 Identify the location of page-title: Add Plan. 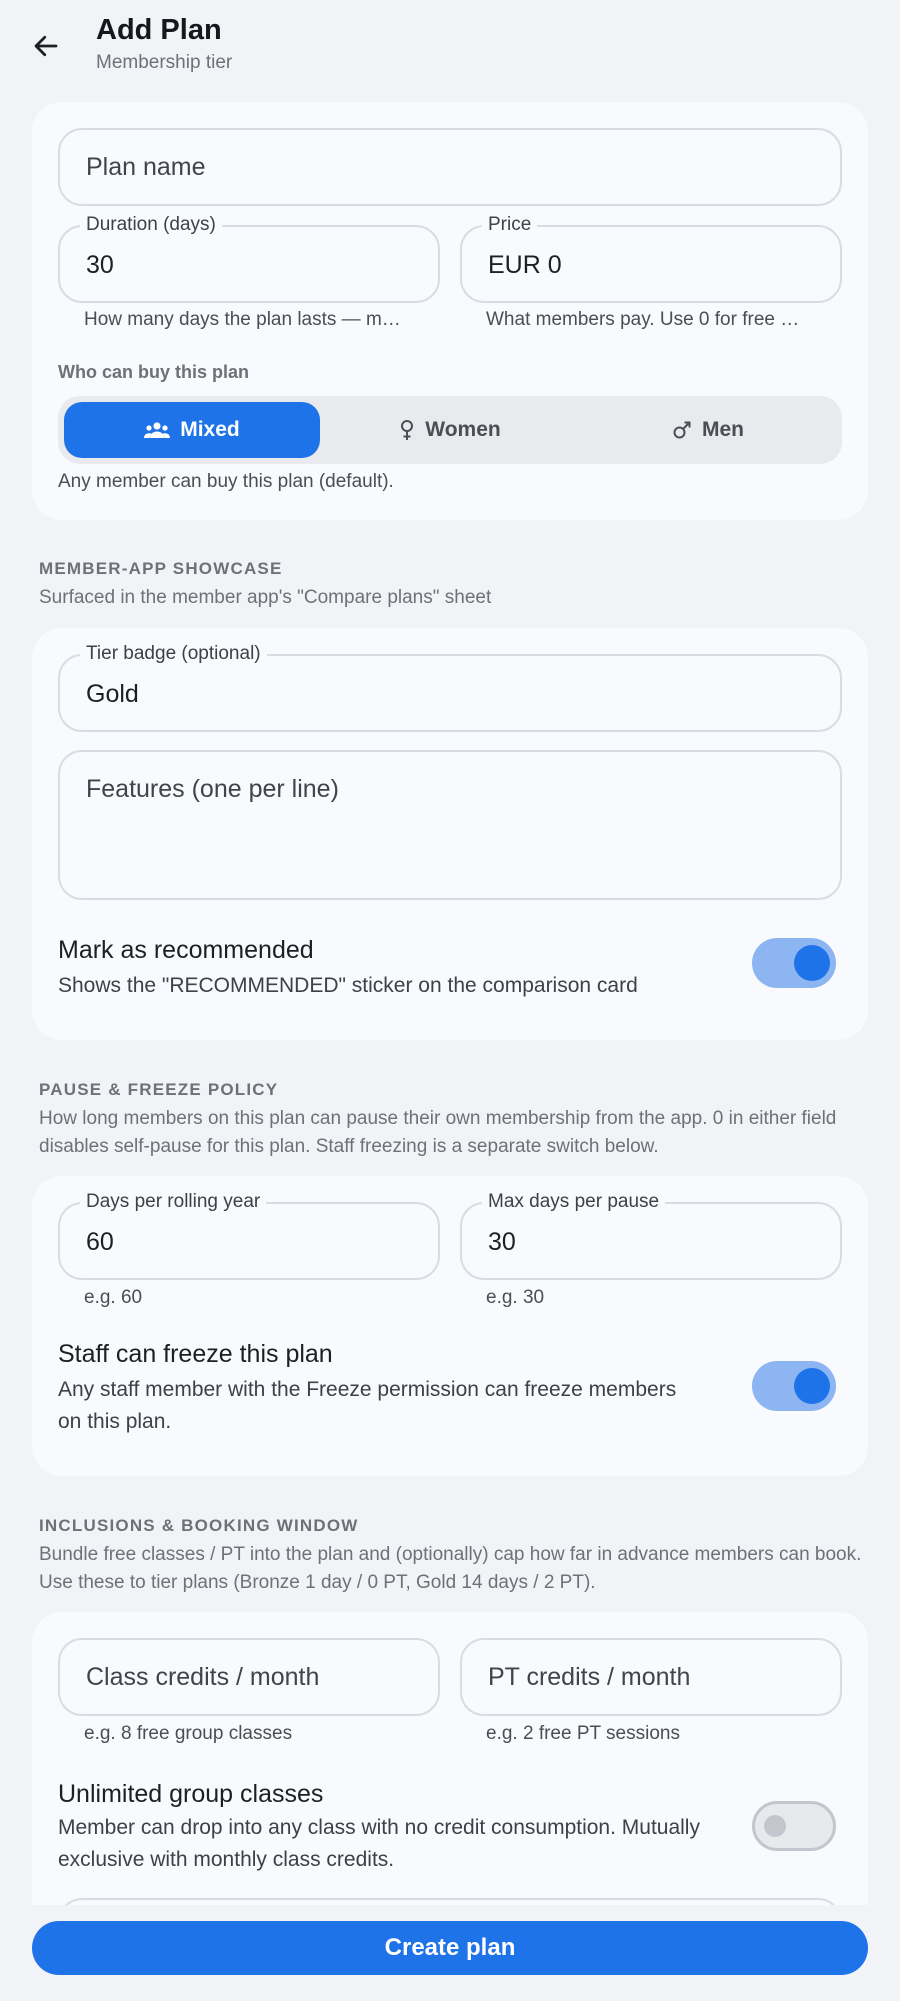
(159, 30).